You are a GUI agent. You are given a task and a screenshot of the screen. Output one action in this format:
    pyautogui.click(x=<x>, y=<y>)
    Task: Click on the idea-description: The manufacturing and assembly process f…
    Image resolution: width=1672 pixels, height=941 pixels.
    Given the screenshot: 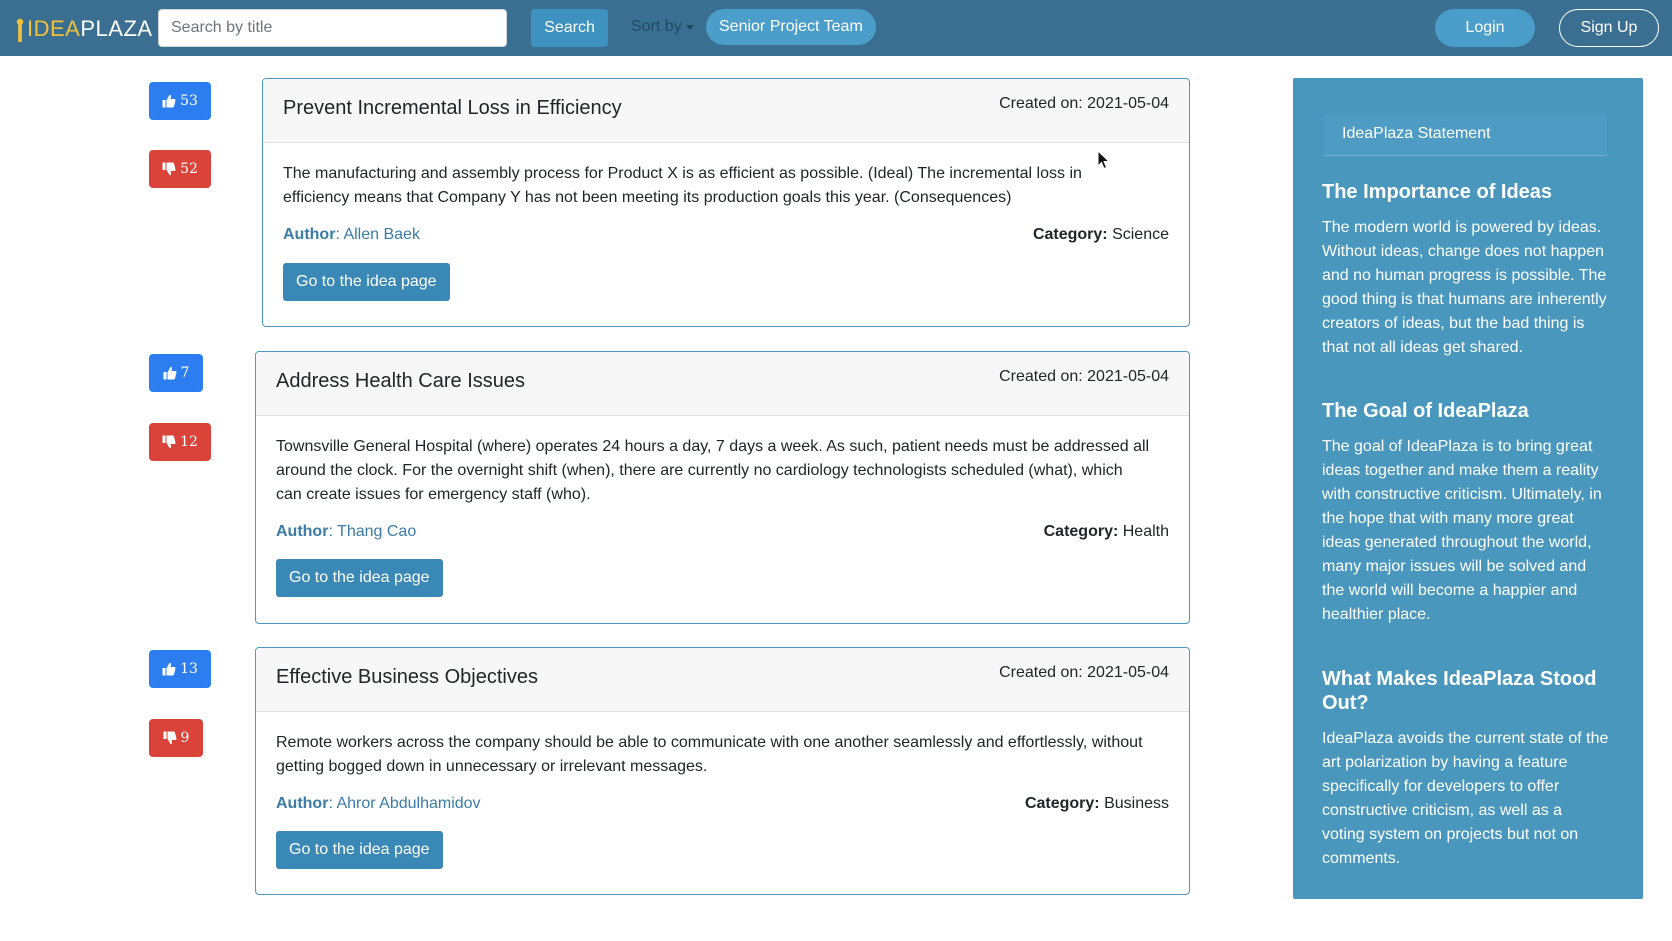 What is the action you would take?
    pyautogui.click(x=682, y=186)
    